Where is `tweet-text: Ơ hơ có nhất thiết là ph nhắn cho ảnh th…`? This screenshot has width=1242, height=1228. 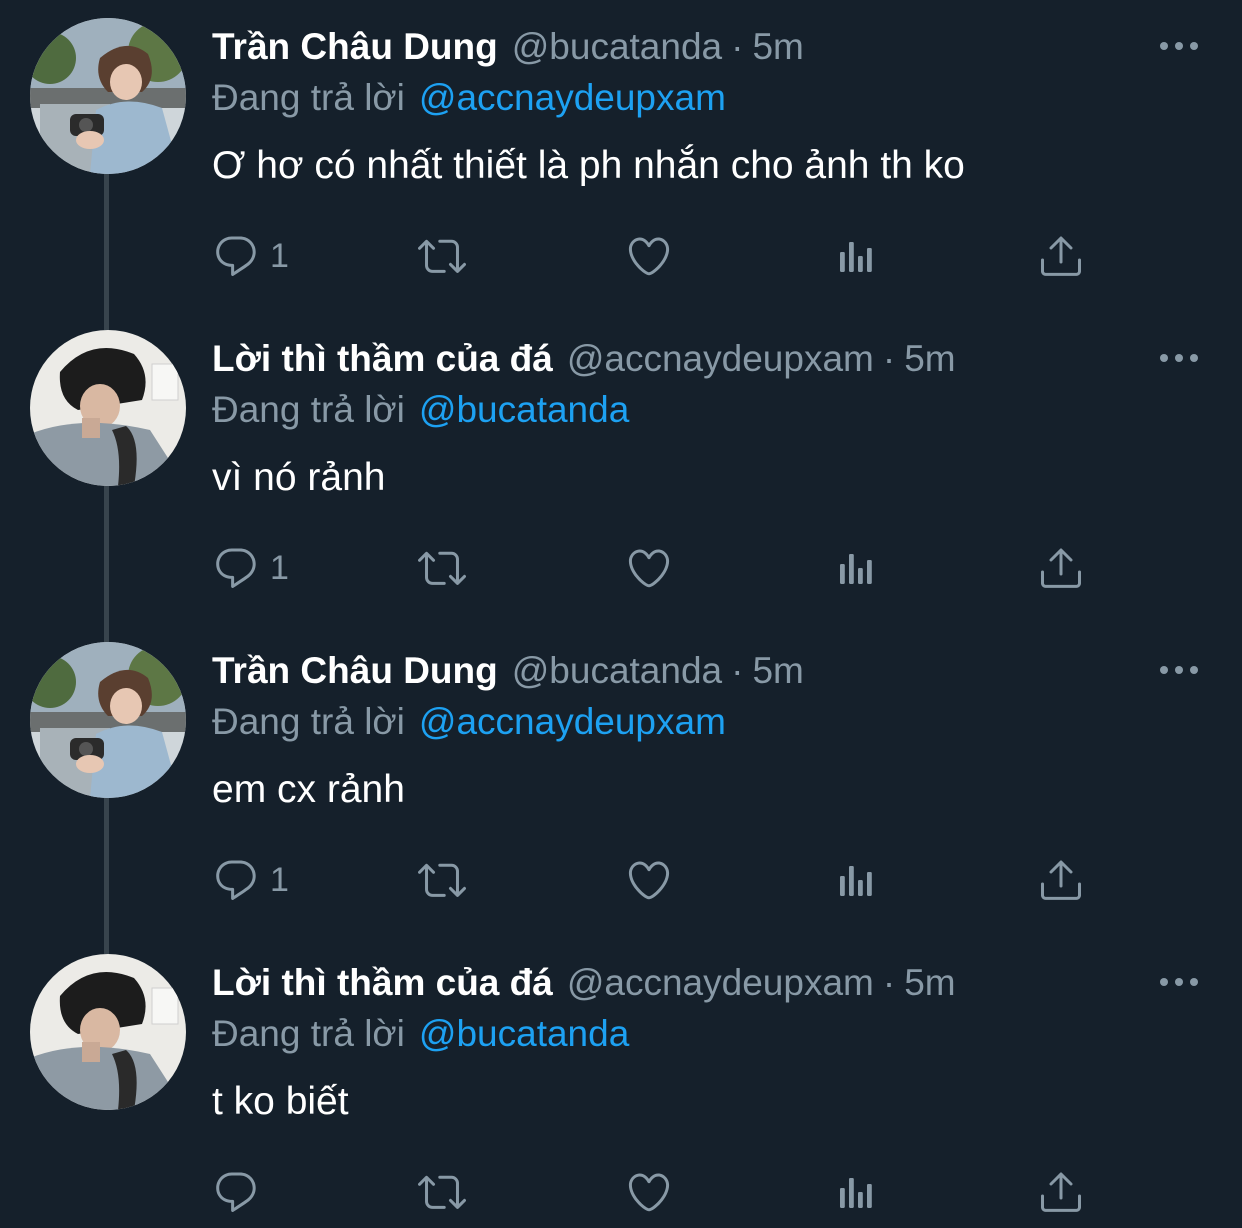
tweet-text: Ơ hơ có nhất thiết là ph nhắn cho ảnh th… is located at coordinates (588, 165).